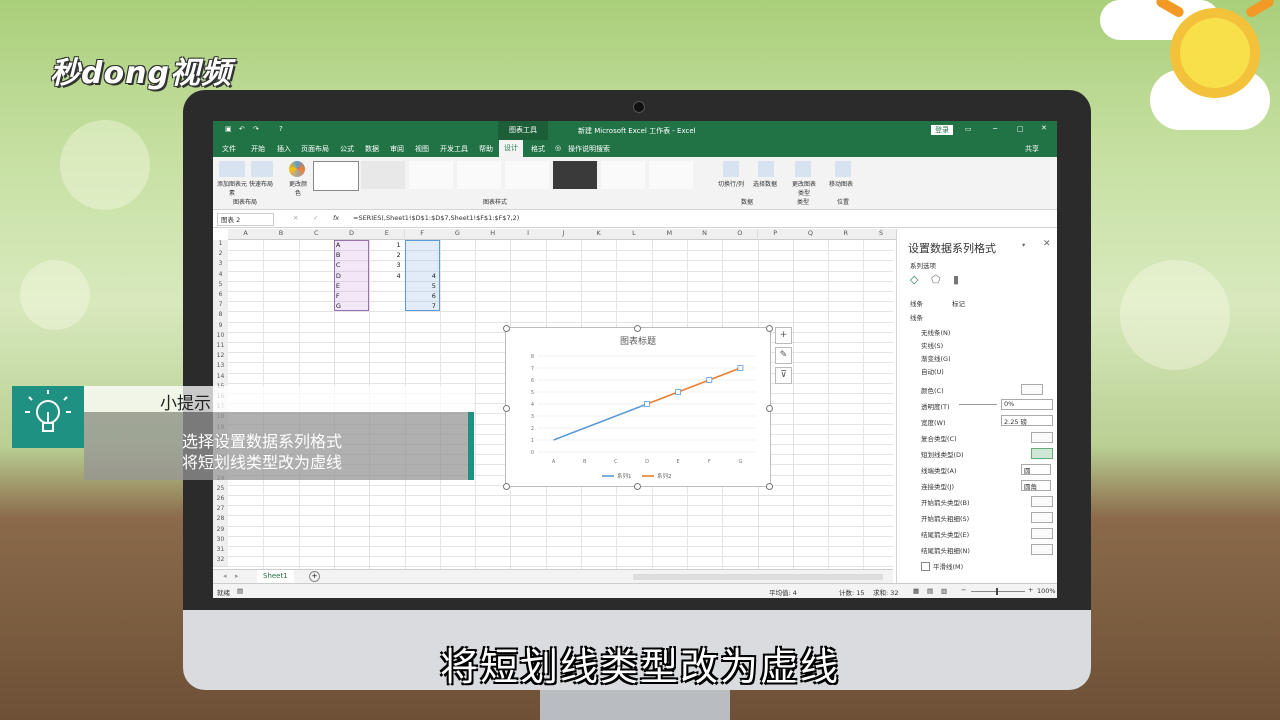  What do you see at coordinates (804, 188) in the screenshot?
I see `change-chart-type-button: 更改图表类型` at bounding box center [804, 188].